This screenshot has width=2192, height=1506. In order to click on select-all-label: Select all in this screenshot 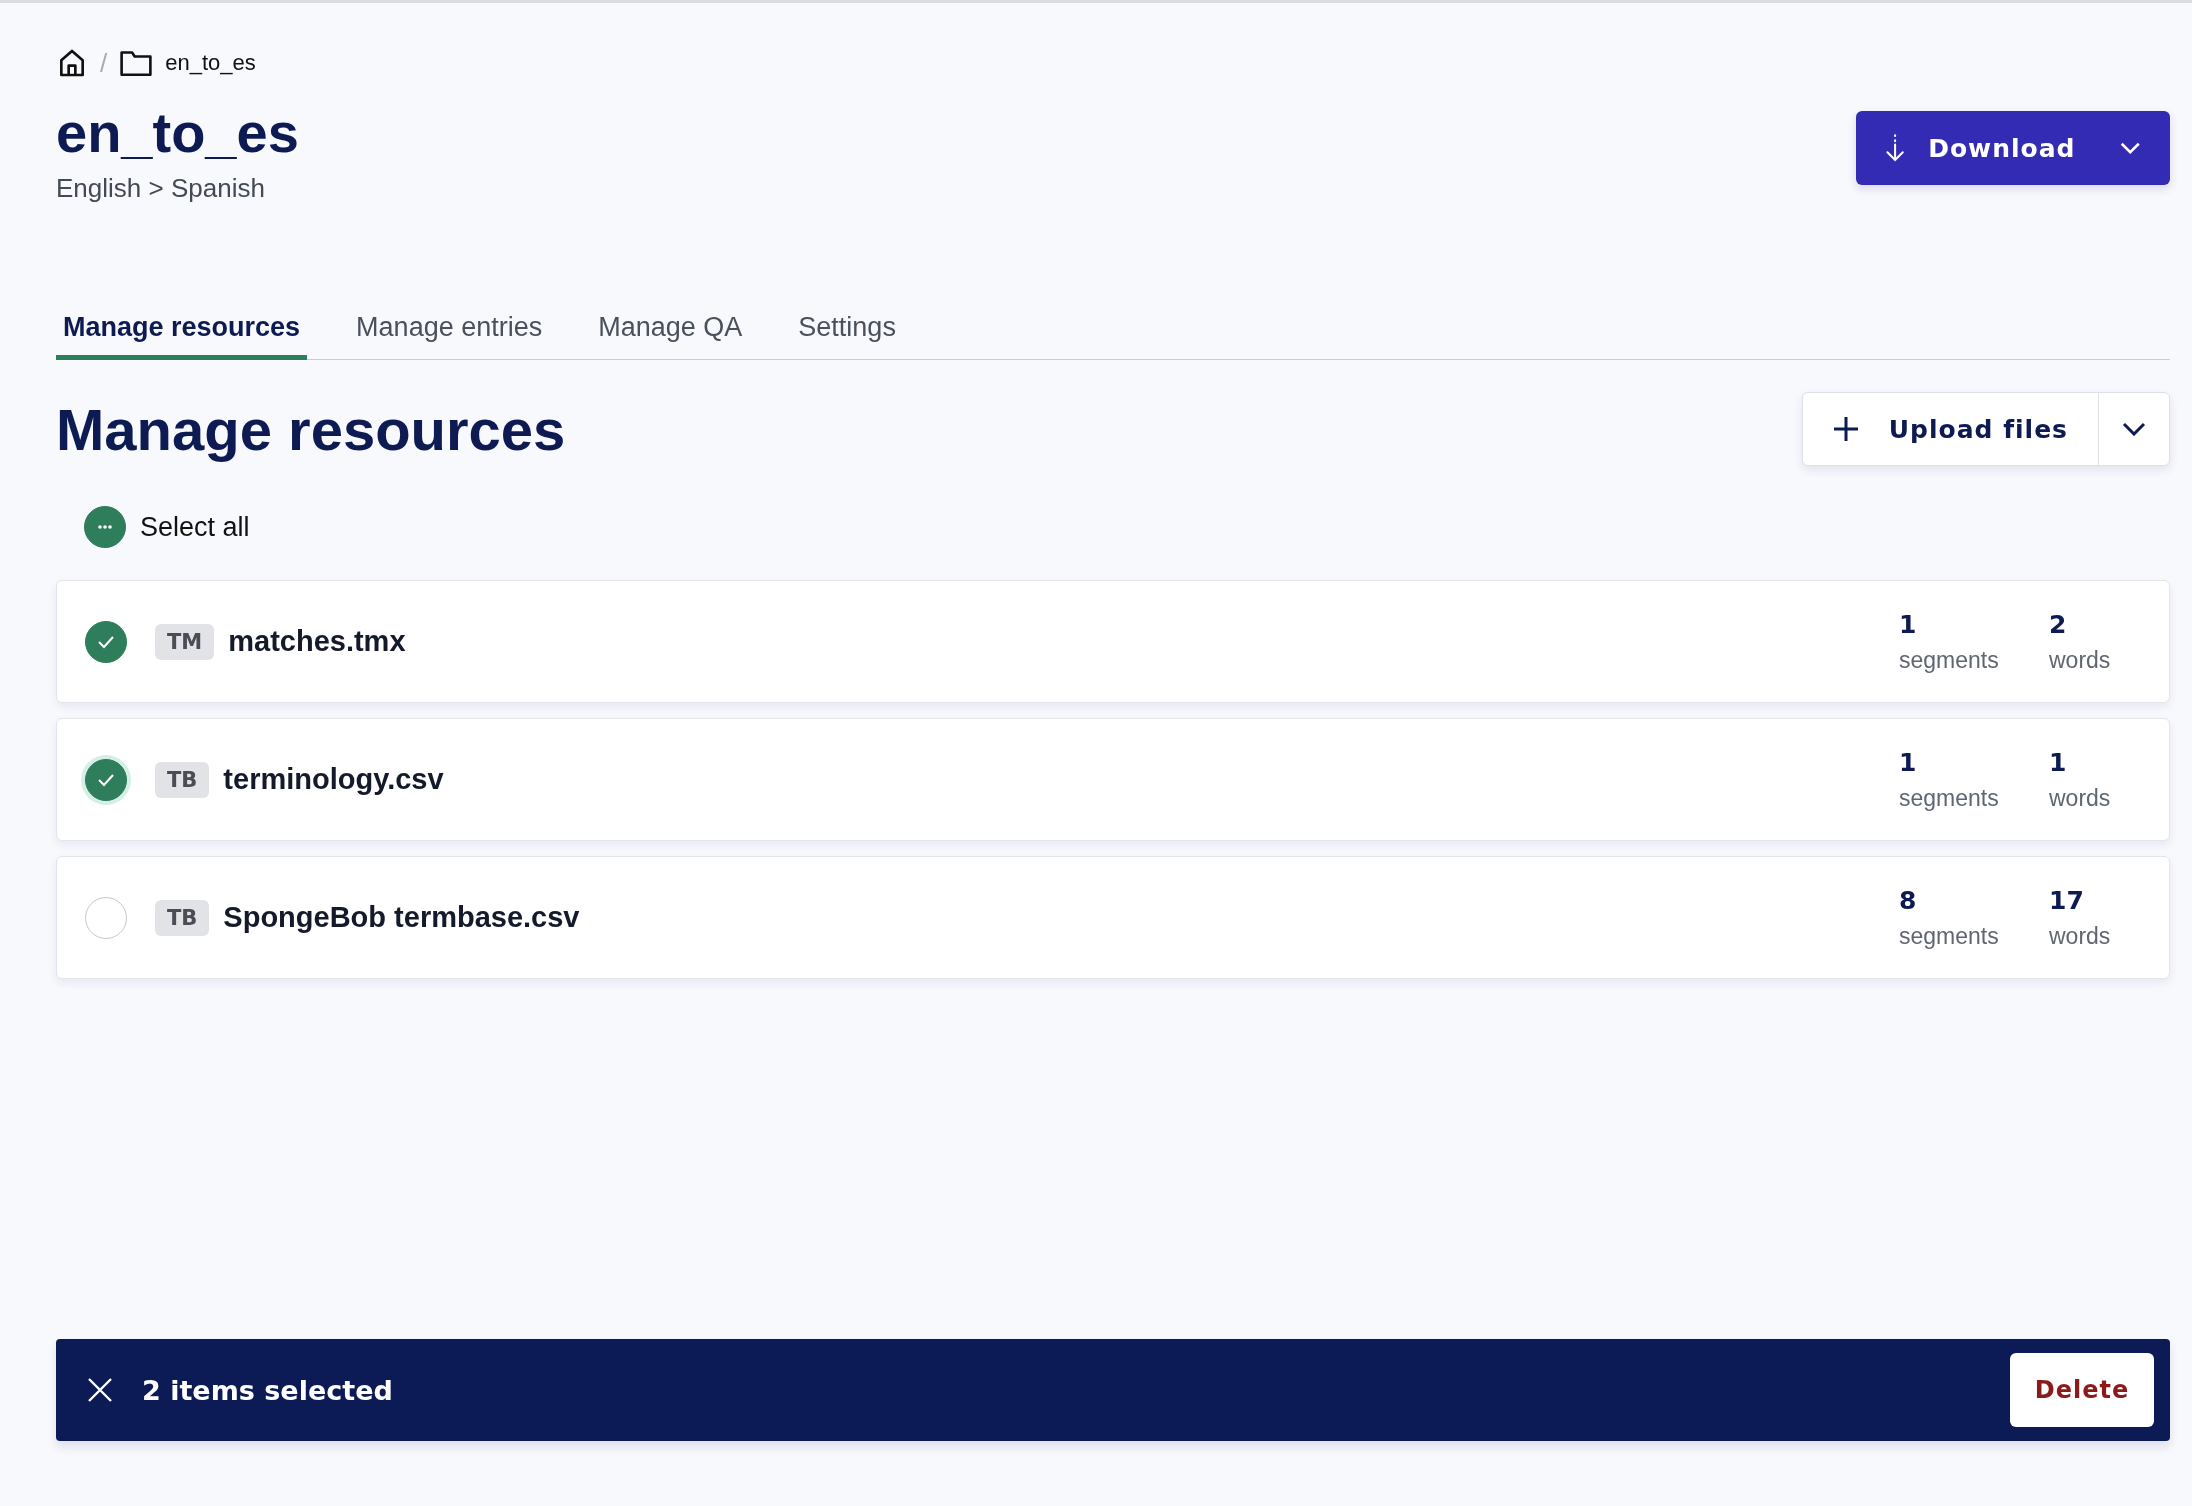, I will do `click(195, 527)`.